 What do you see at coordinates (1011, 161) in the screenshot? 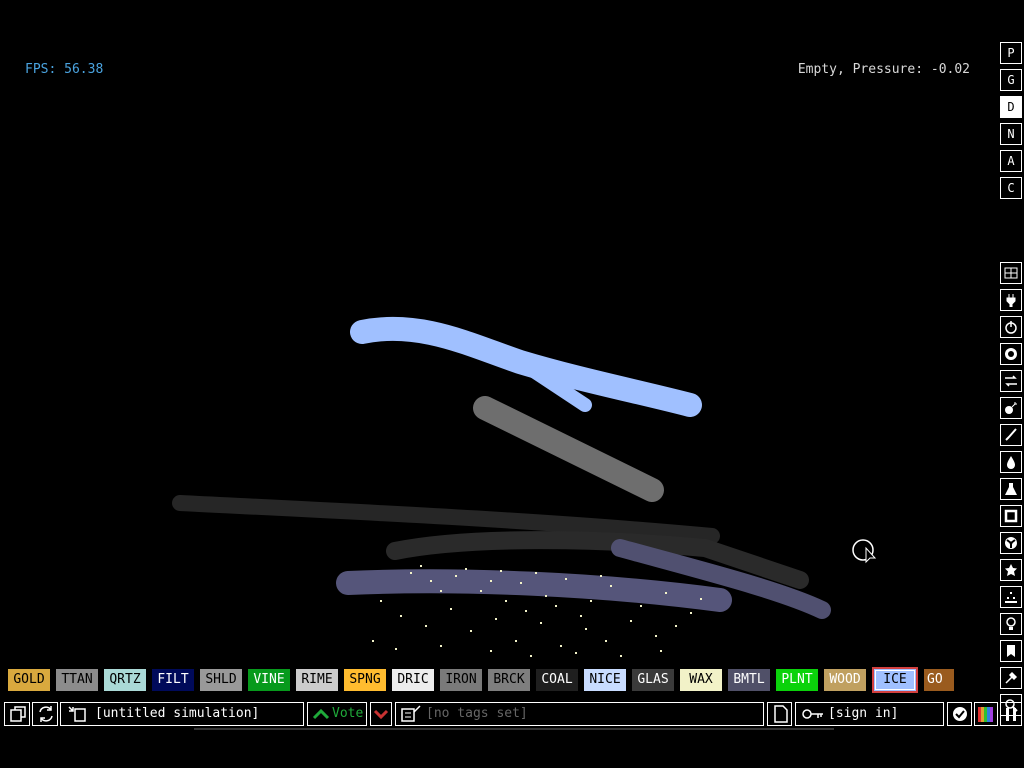
I see `side-menu-a: A` at bounding box center [1011, 161].